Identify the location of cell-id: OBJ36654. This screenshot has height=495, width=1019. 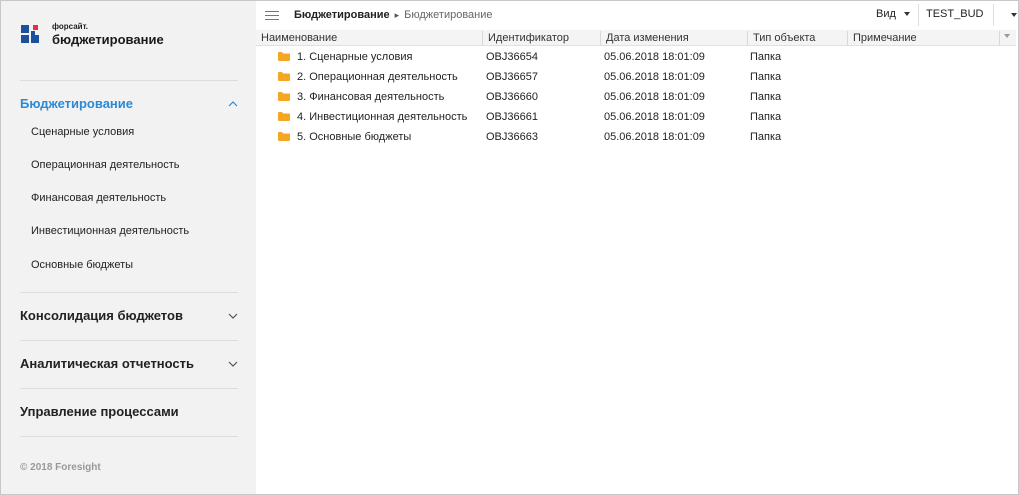
(512, 57).